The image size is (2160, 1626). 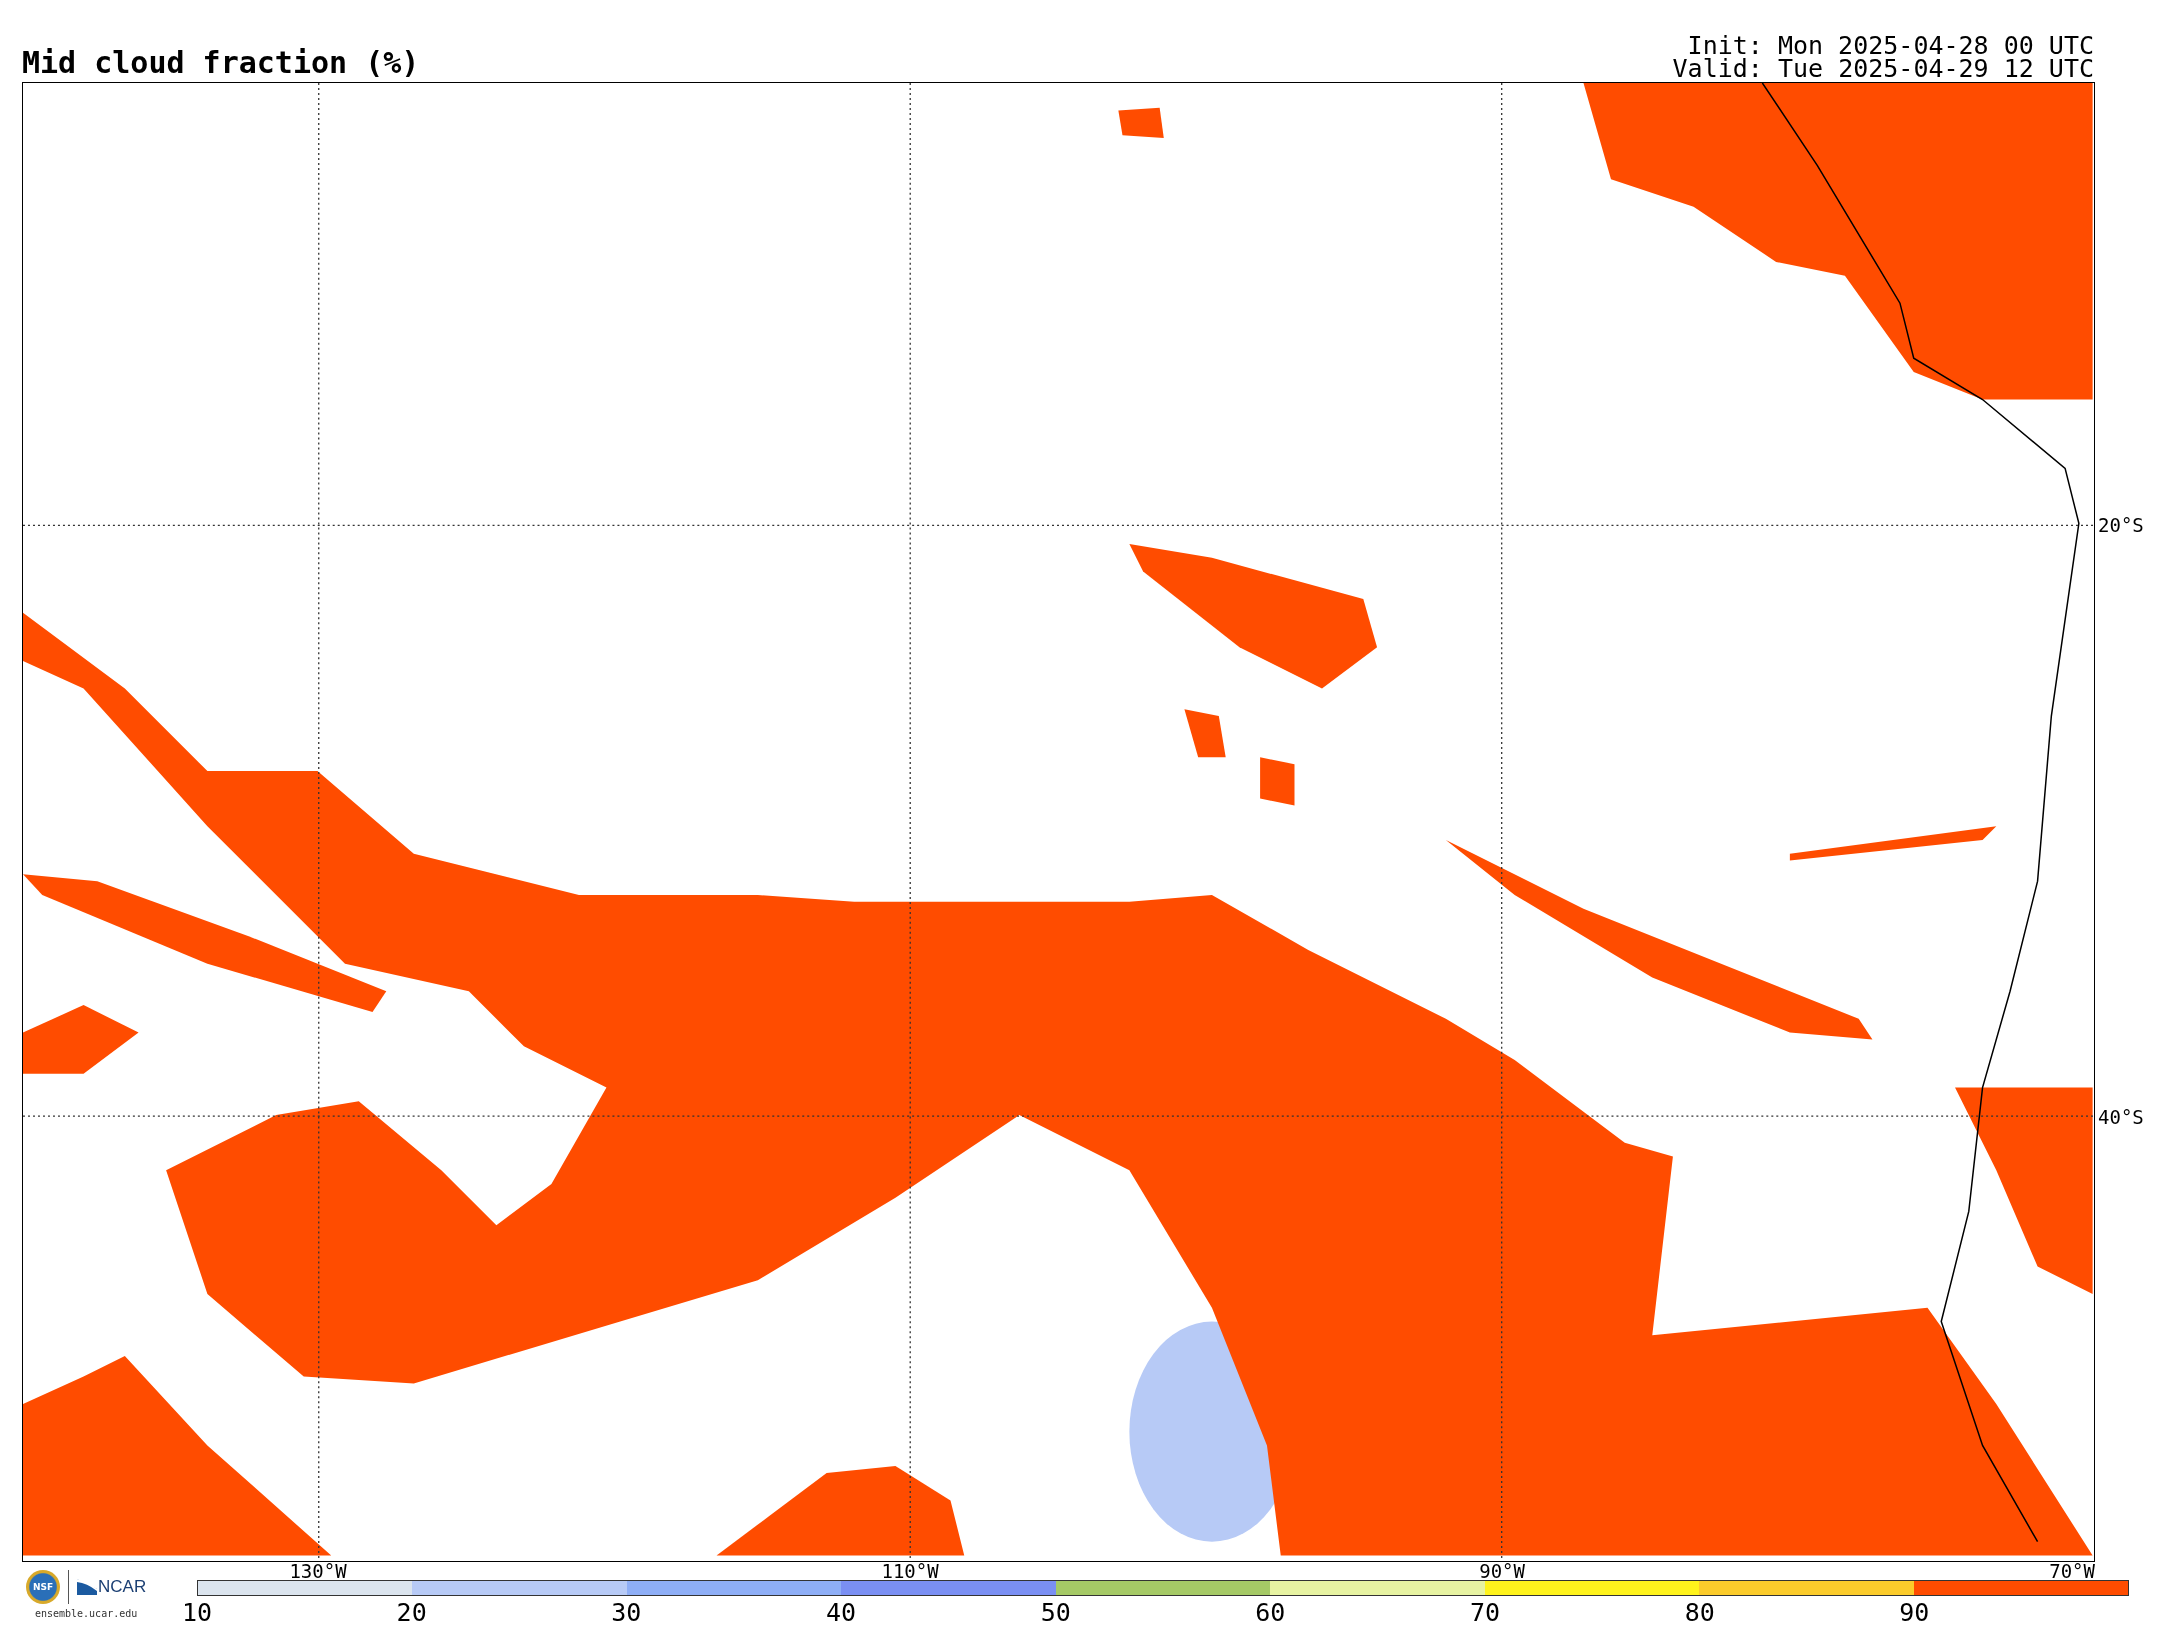 I want to click on longitude-label: 110°W, so click(x=910, y=1571).